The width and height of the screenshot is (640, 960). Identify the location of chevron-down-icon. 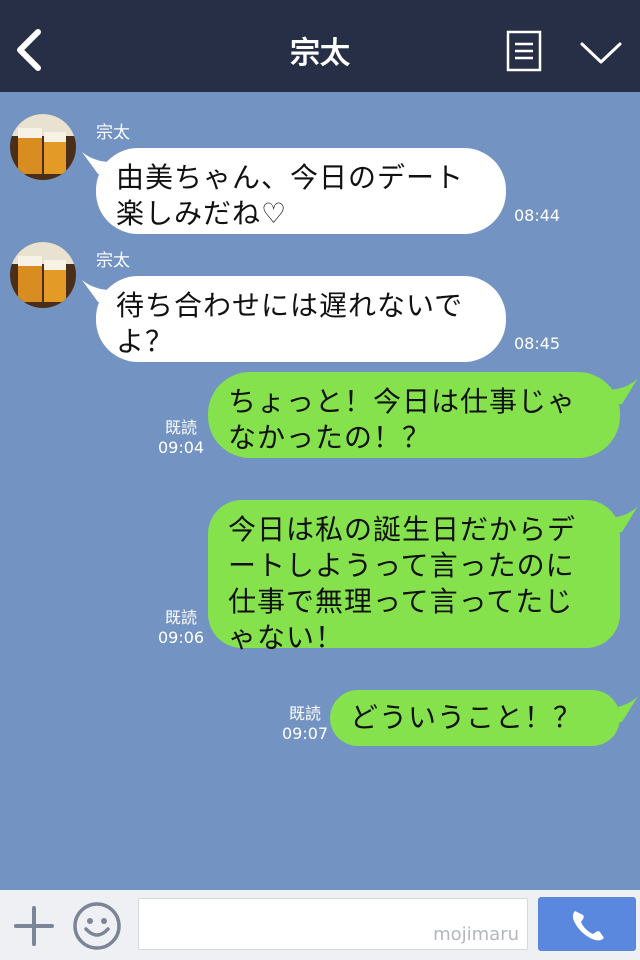
(601, 53).